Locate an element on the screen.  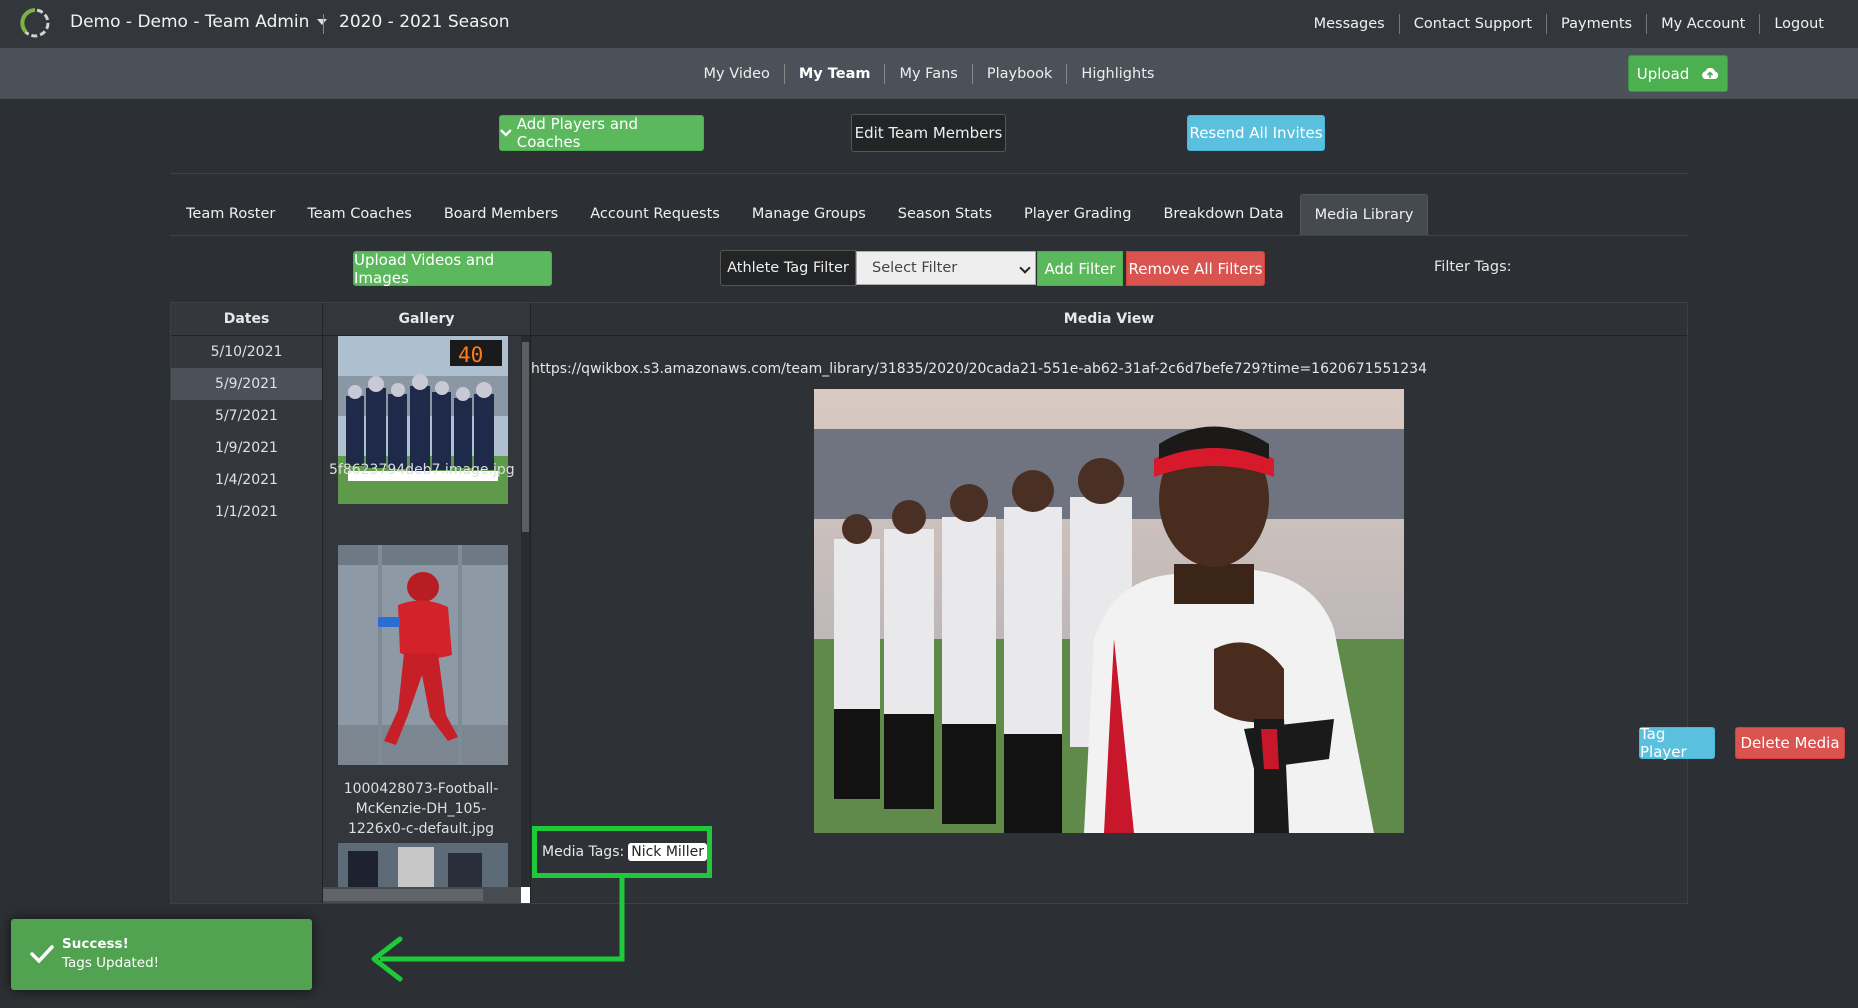
tab-breakdown-data: Breakdown Data is located at coordinates (1223, 215).